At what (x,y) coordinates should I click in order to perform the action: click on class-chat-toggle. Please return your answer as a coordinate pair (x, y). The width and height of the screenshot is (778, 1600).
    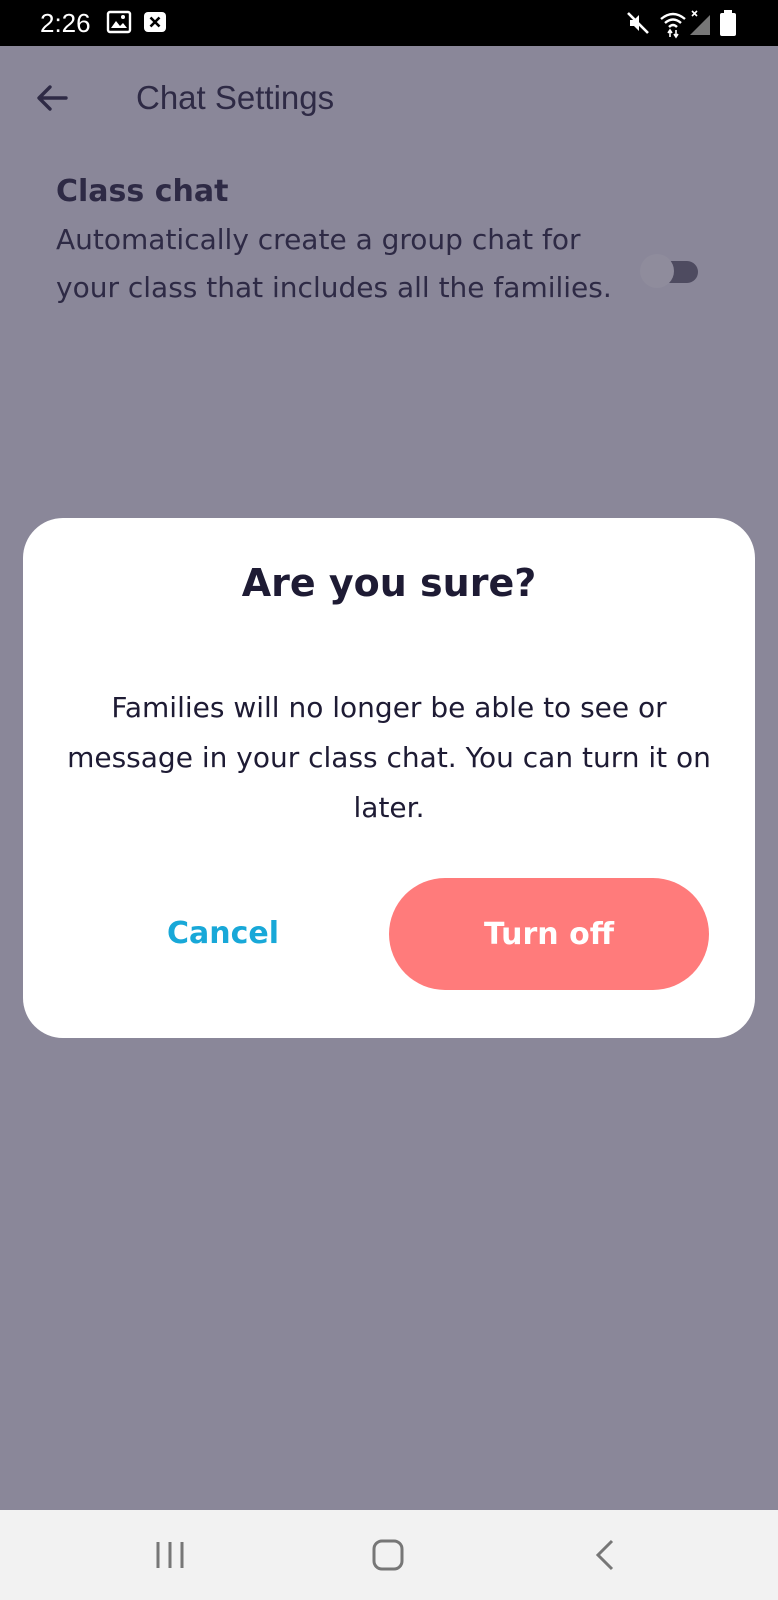
    Looking at the image, I should click on (670, 270).